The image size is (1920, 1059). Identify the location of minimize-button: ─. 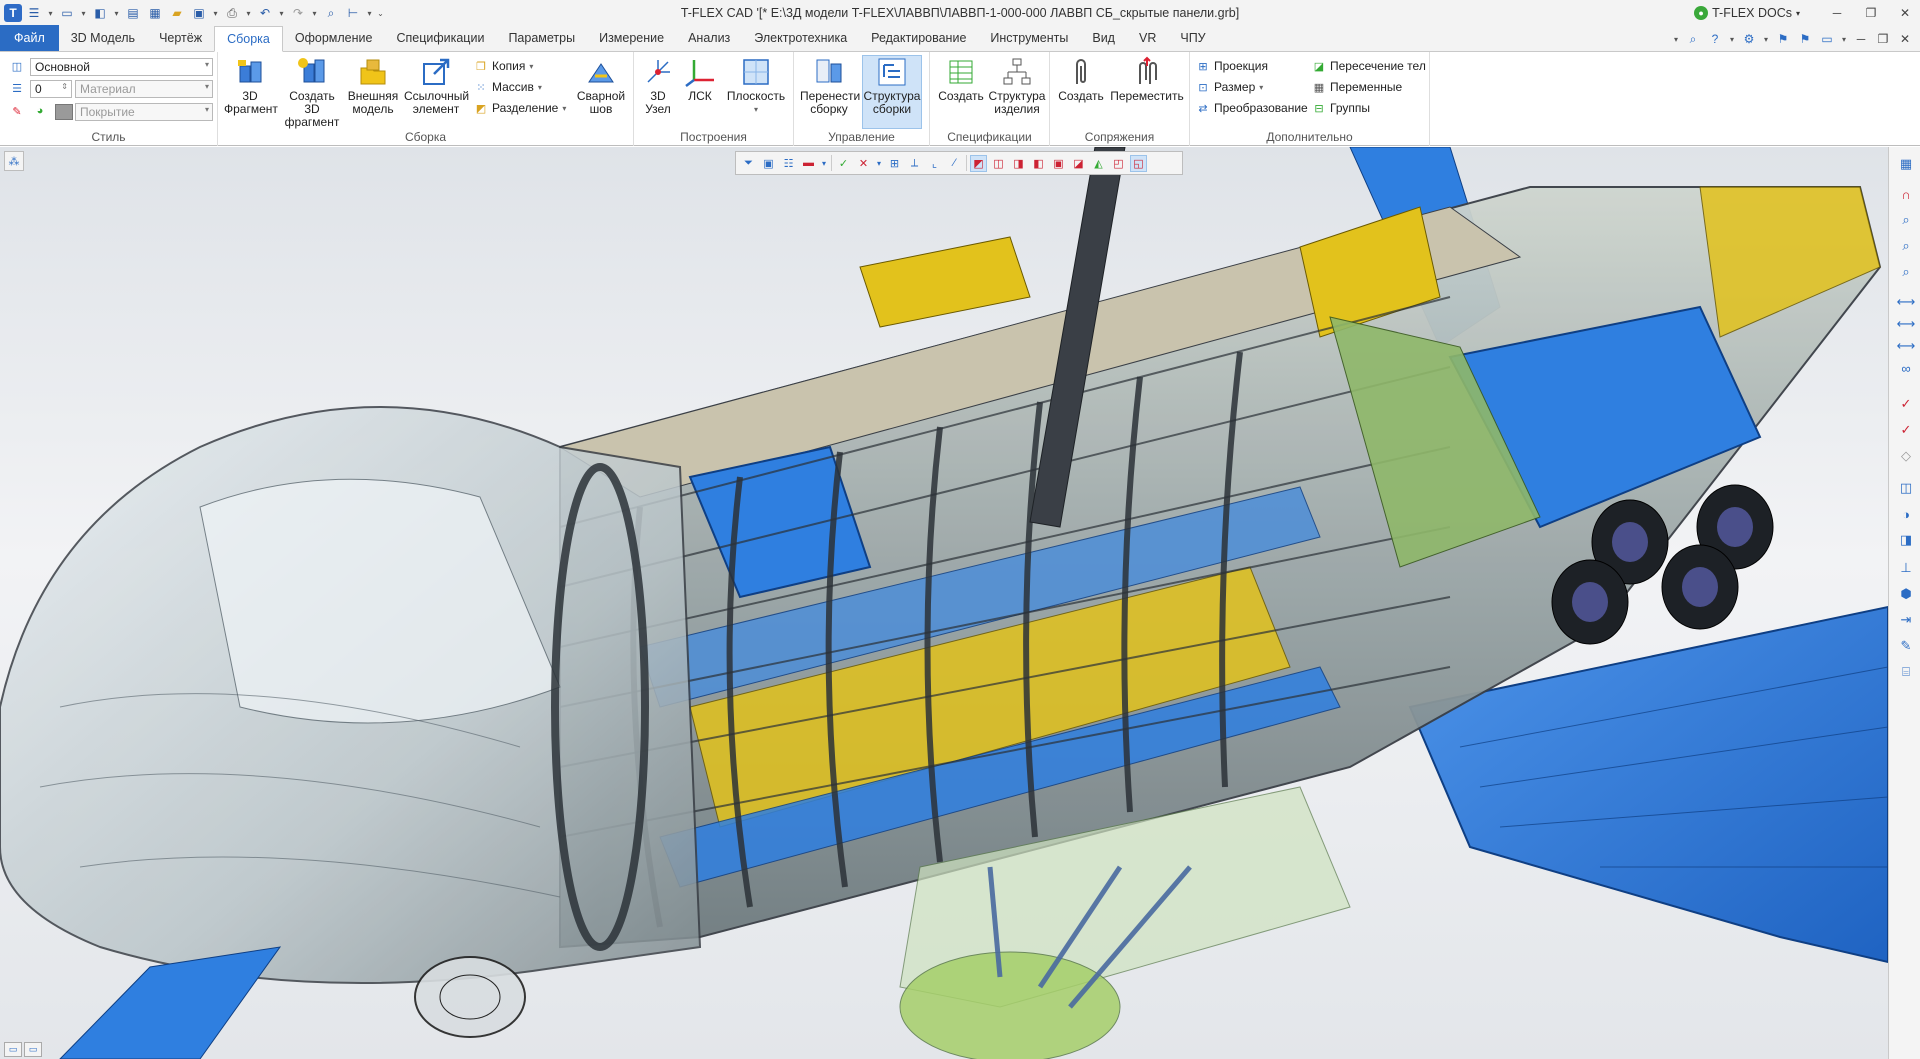
(1837, 13).